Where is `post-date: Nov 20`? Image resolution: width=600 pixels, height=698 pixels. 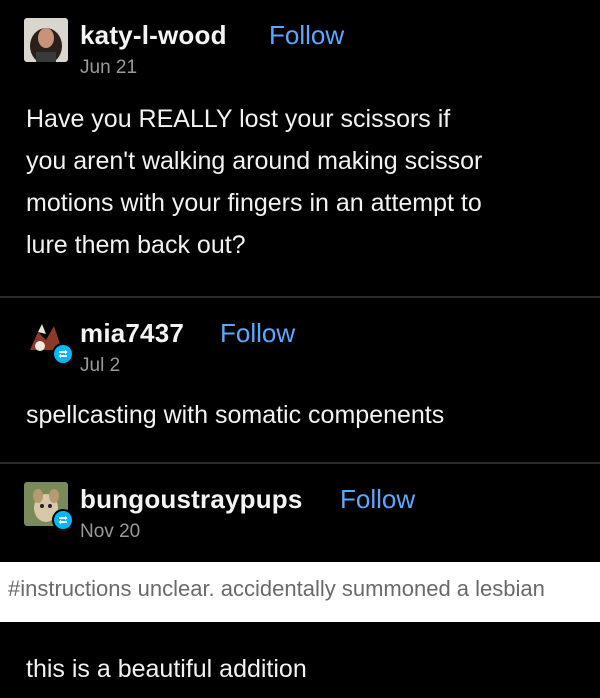
post-date: Nov 20 is located at coordinates (110, 531).